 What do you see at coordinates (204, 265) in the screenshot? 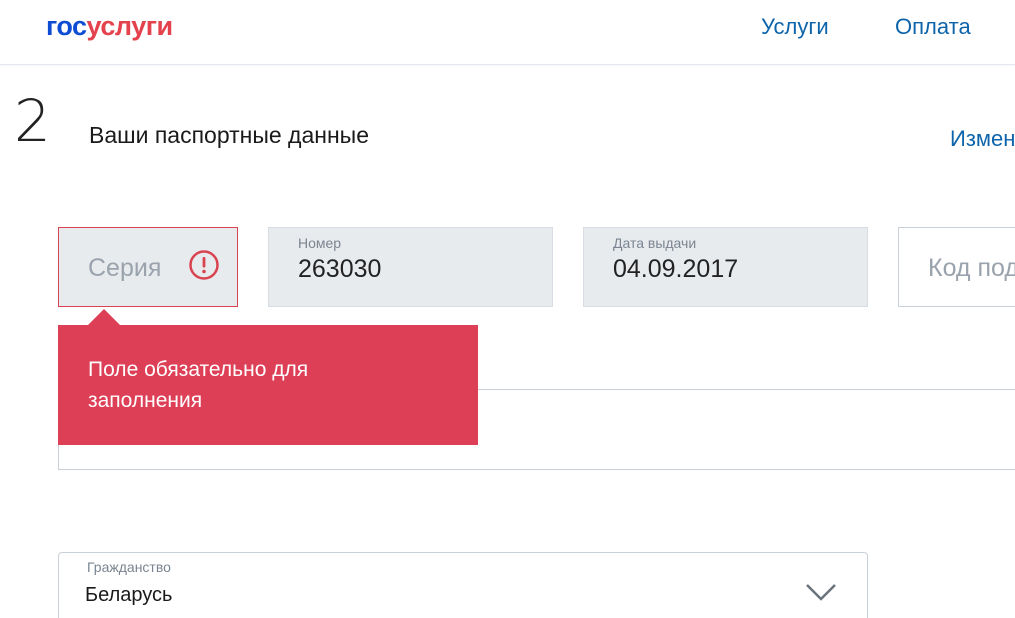
I see `error-icon` at bounding box center [204, 265].